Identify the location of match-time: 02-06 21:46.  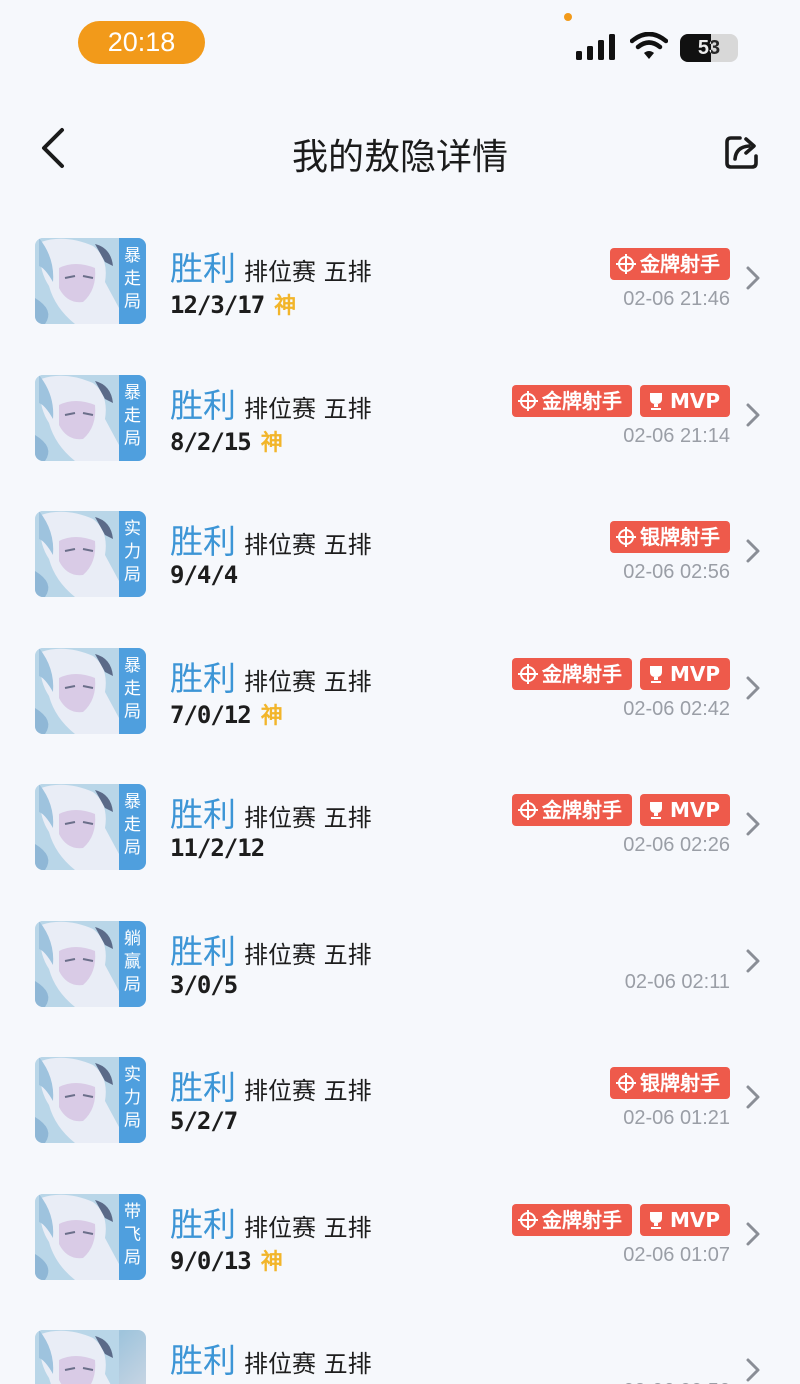
(676, 299).